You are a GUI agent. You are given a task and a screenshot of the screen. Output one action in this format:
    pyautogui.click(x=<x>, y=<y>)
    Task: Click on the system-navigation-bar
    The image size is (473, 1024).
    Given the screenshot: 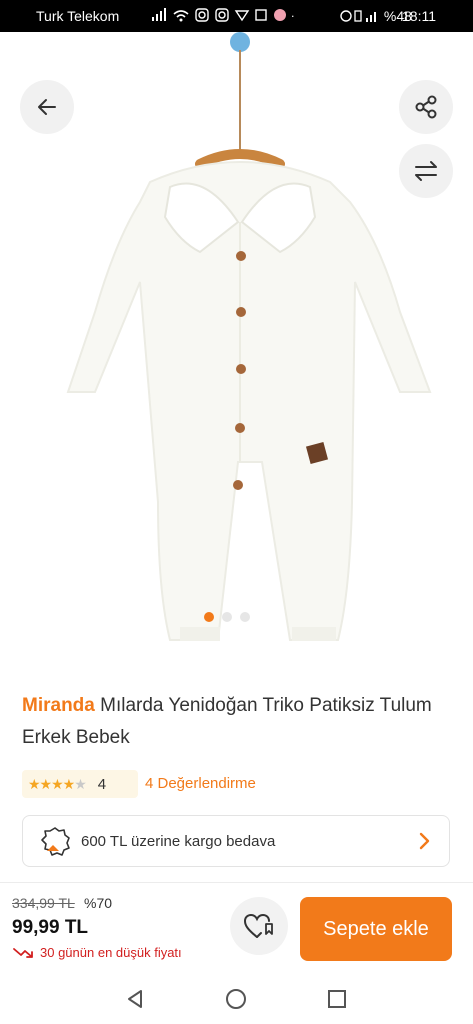 What is the action you would take?
    pyautogui.click(x=236, y=998)
    